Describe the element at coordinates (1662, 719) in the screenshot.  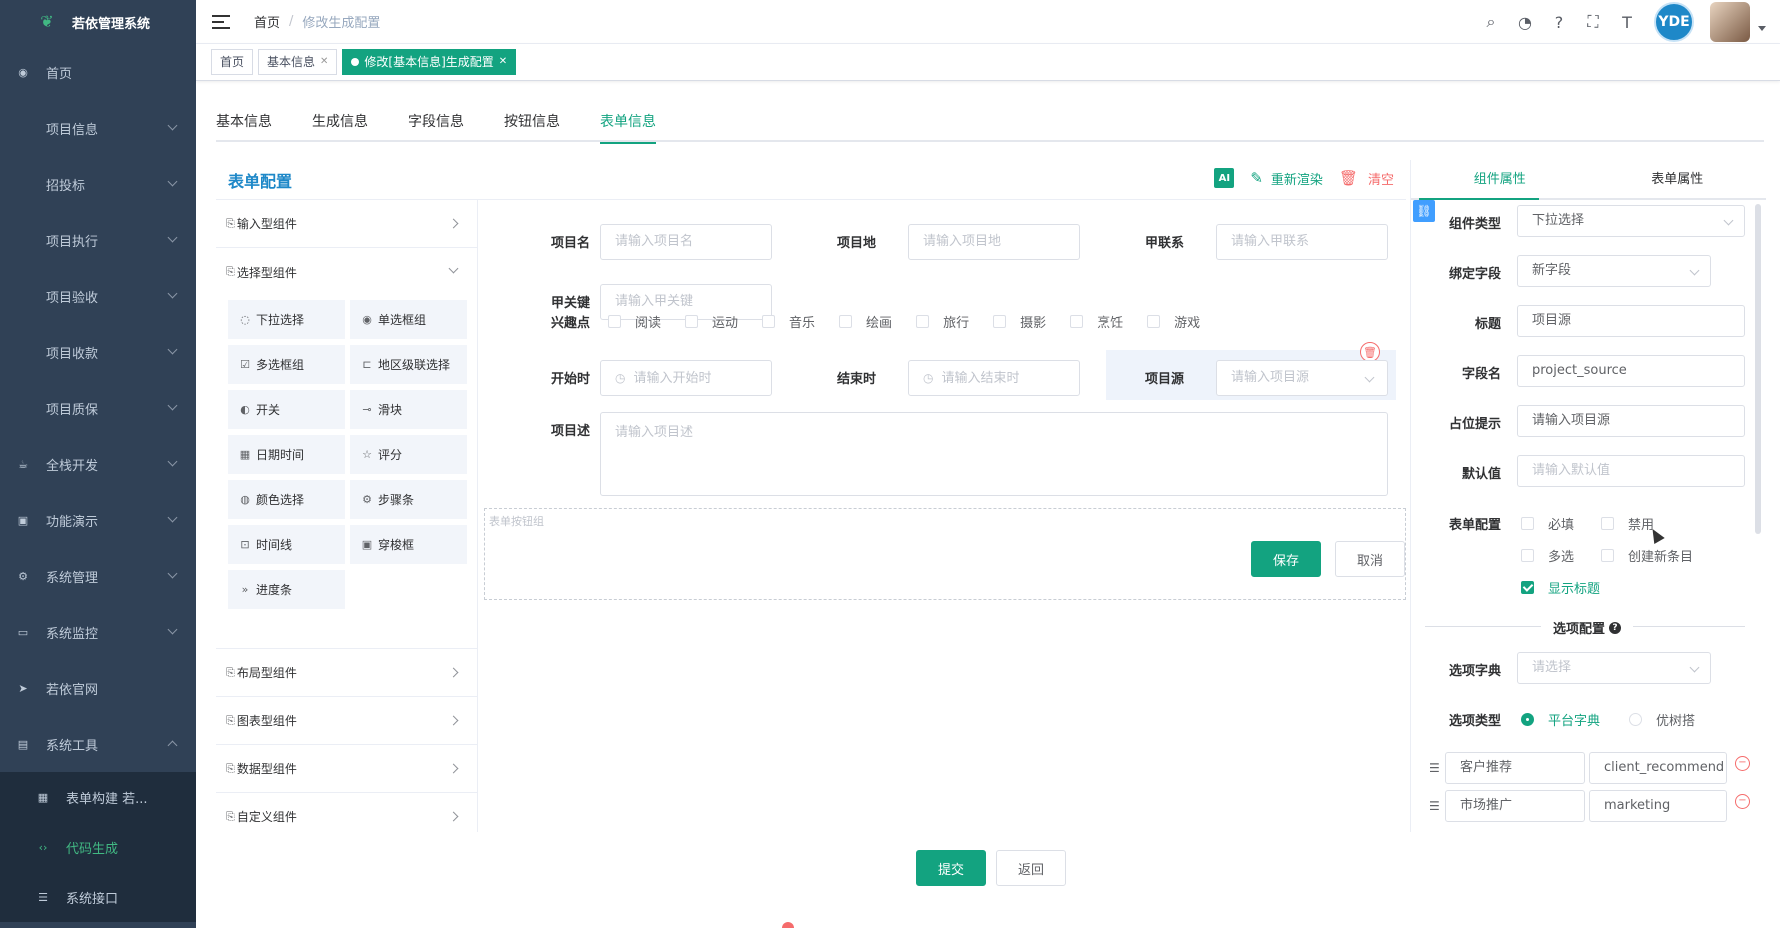
I see `radio-youshu: 优树搭` at that location.